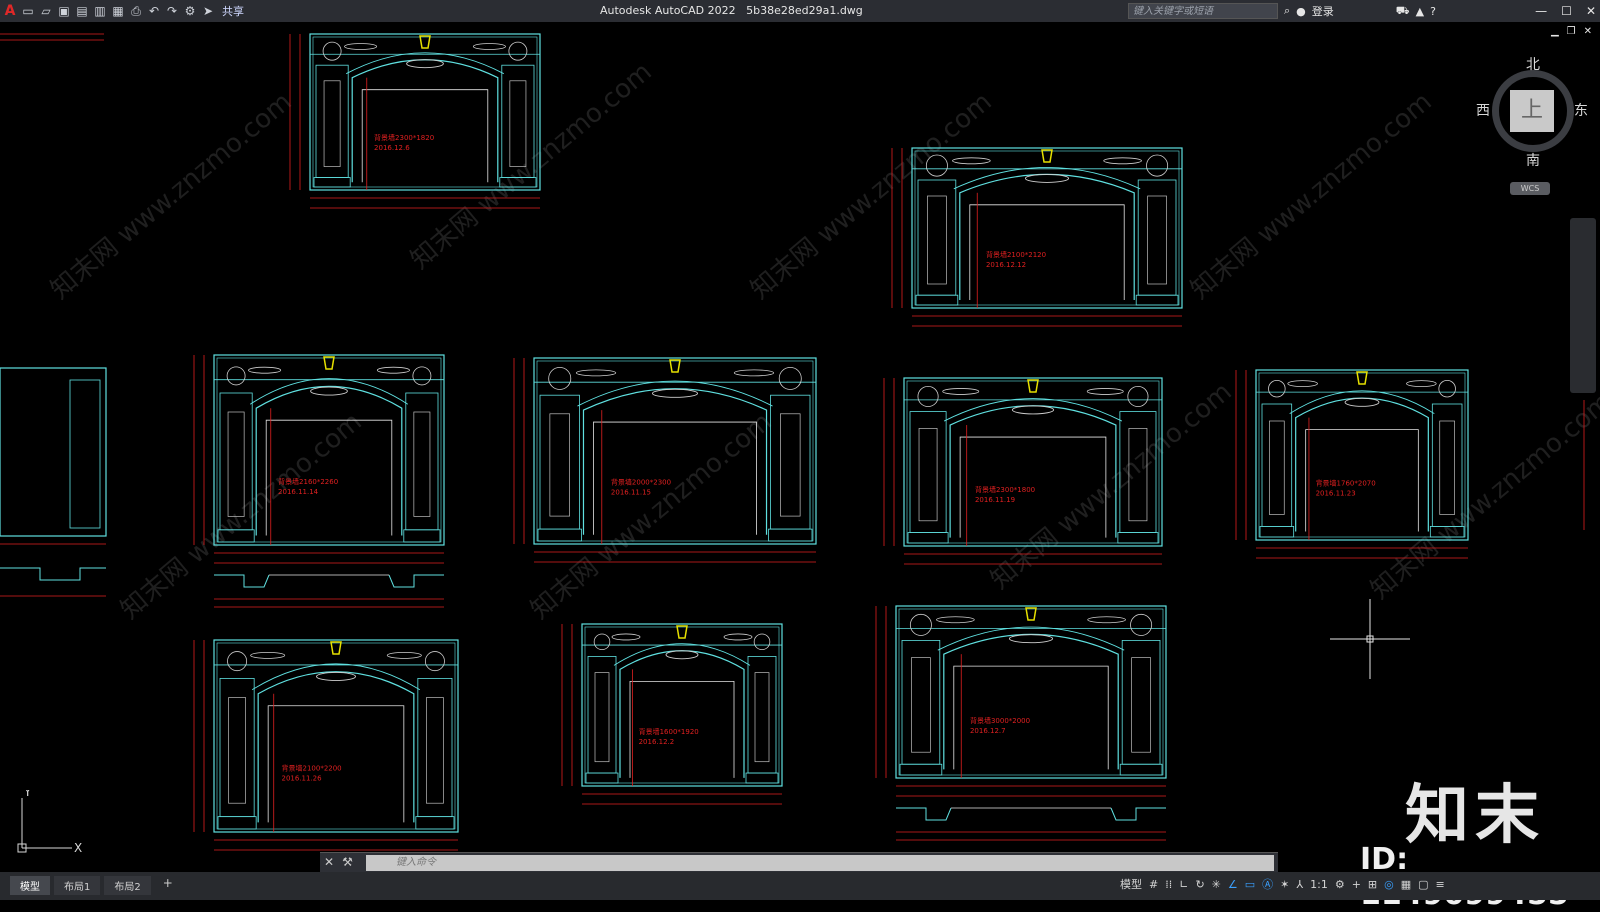  What do you see at coordinates (118, 11) in the screenshot?
I see `plot-icon: ▦` at bounding box center [118, 11].